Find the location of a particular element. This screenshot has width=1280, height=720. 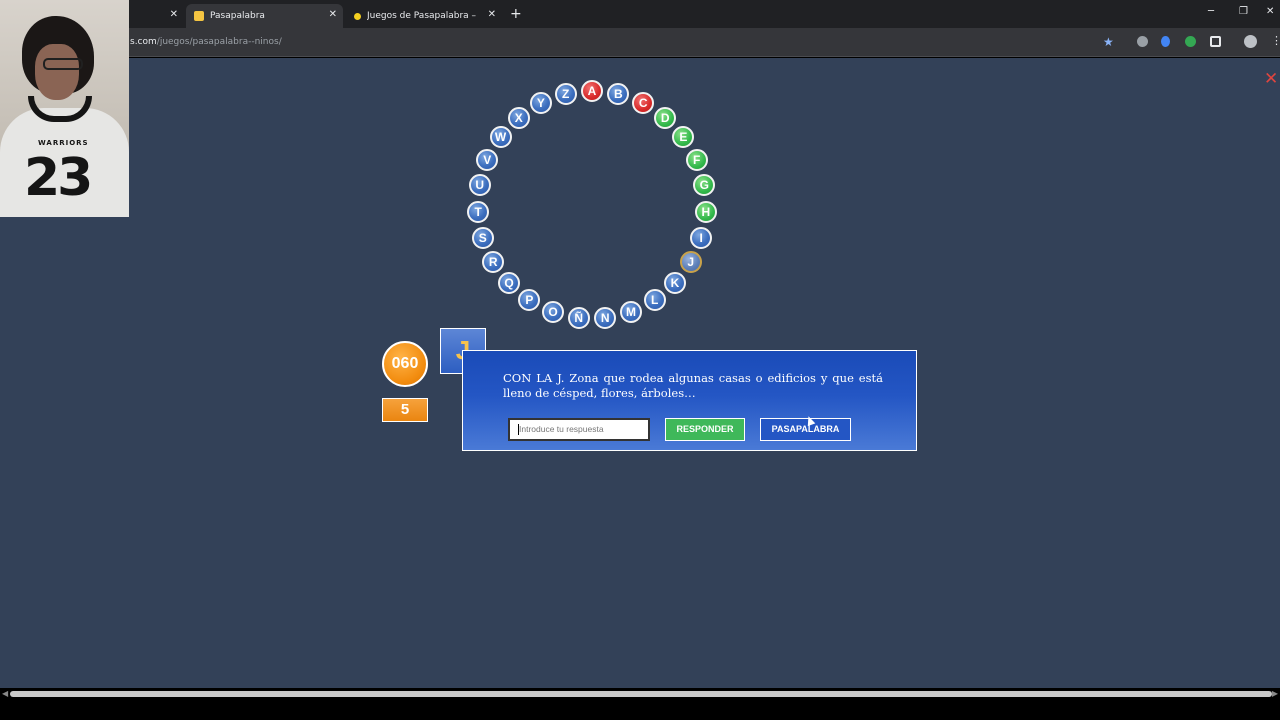

address-bar: s.com/juegos/pasapalabra--ninos/ ★ ⋮ is located at coordinates (640, 42).